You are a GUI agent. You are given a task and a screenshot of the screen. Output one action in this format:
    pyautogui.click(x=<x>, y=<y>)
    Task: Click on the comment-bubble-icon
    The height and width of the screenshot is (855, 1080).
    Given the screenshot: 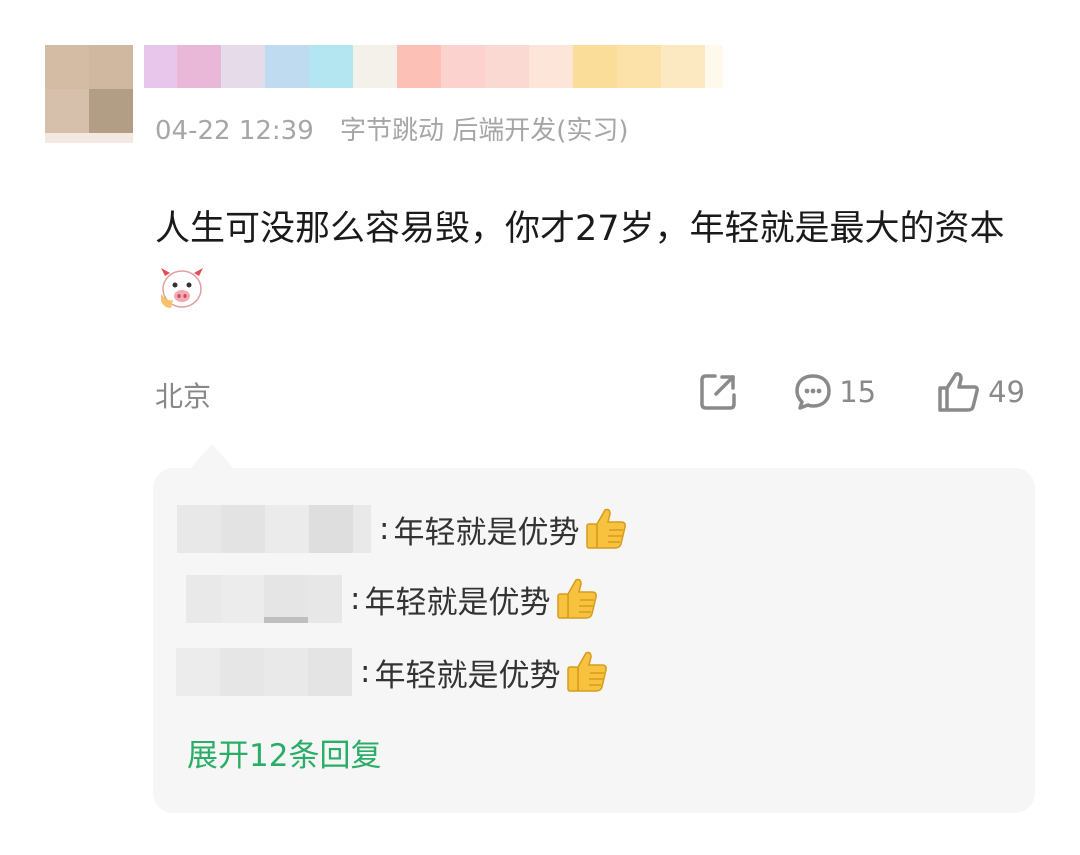 What is the action you would take?
    pyautogui.click(x=813, y=392)
    